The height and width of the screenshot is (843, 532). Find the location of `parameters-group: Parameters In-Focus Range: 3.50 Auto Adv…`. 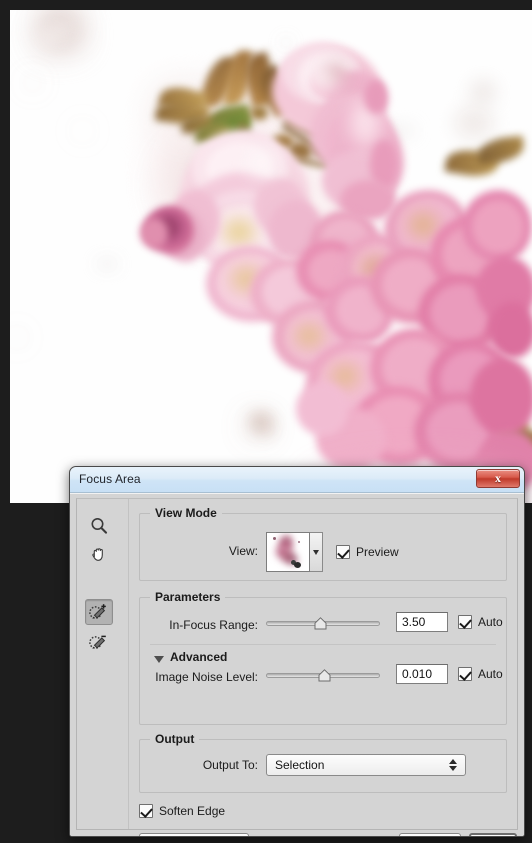

parameters-group: Parameters In-Focus Range: 3.50 Auto Adv… is located at coordinates (323, 657).